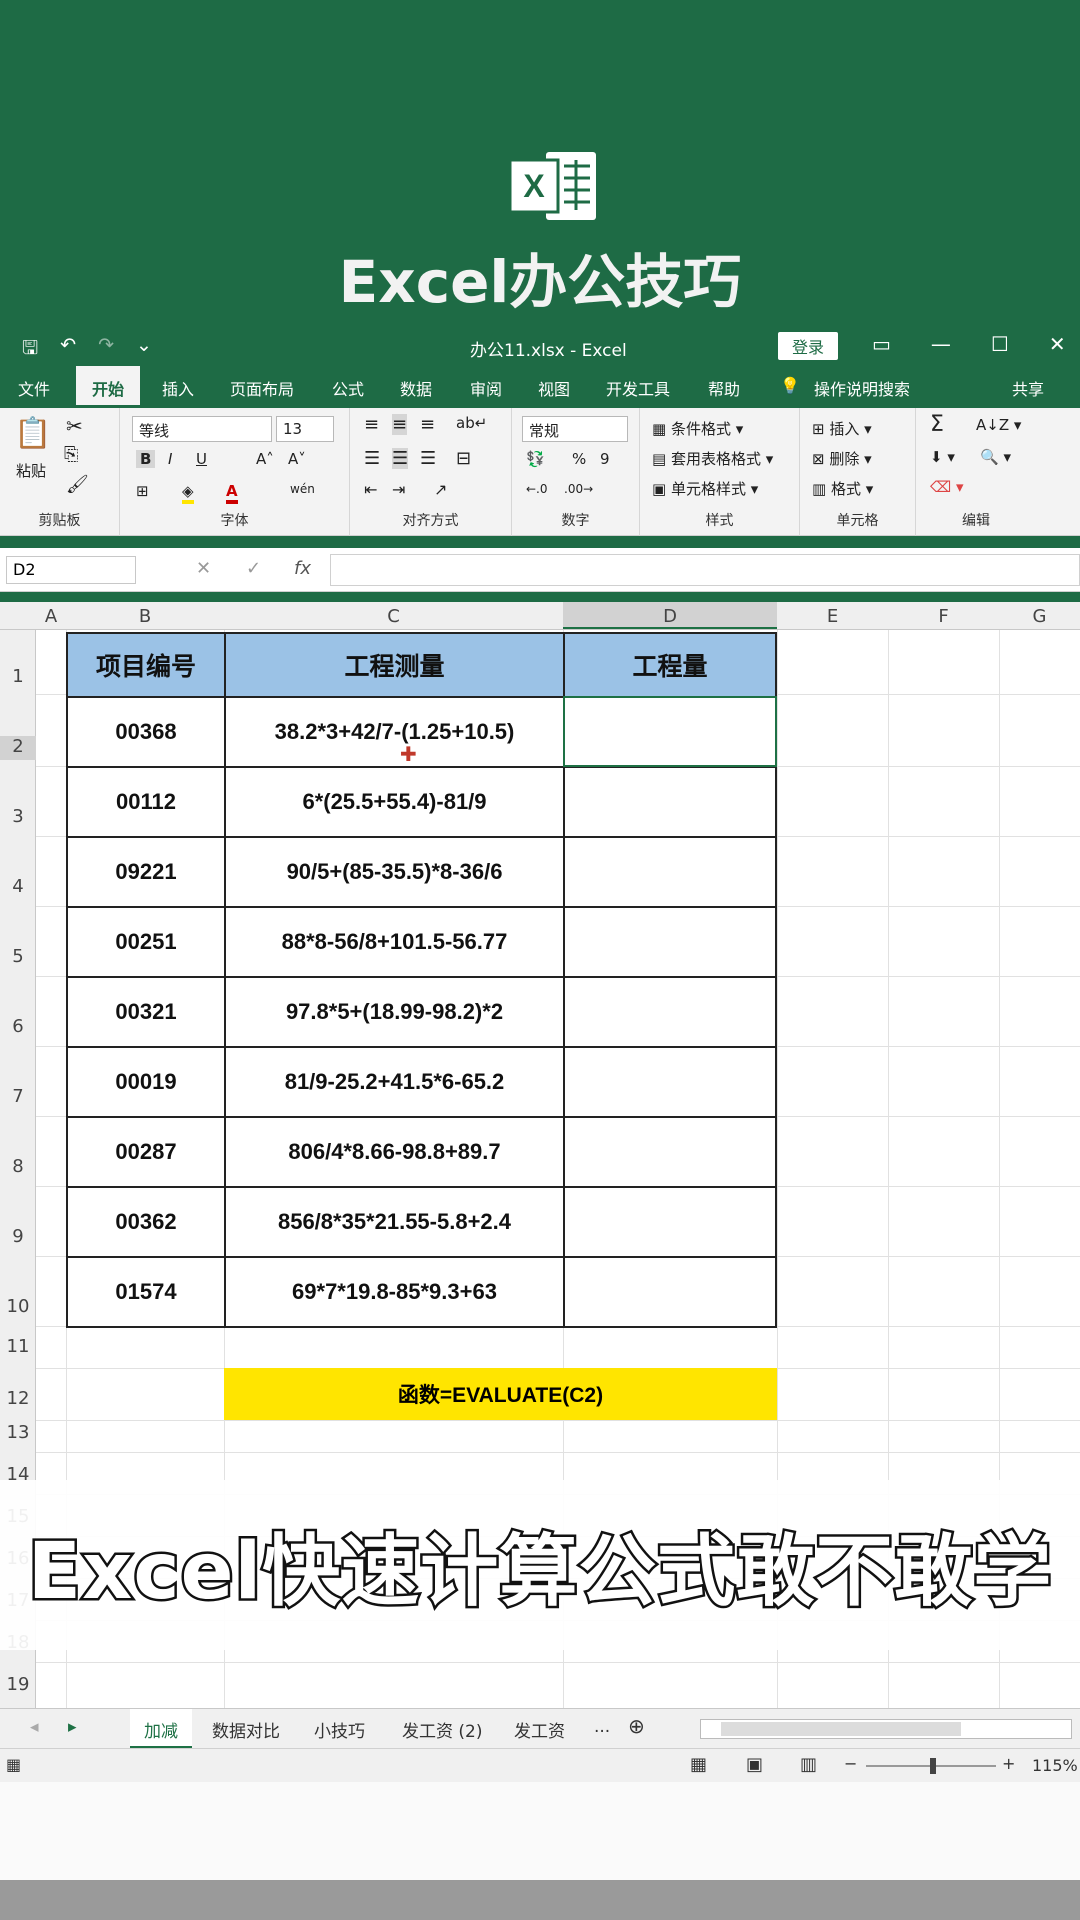 The image size is (1080, 1920). I want to click on header-cell: 工程量, so click(670, 665).